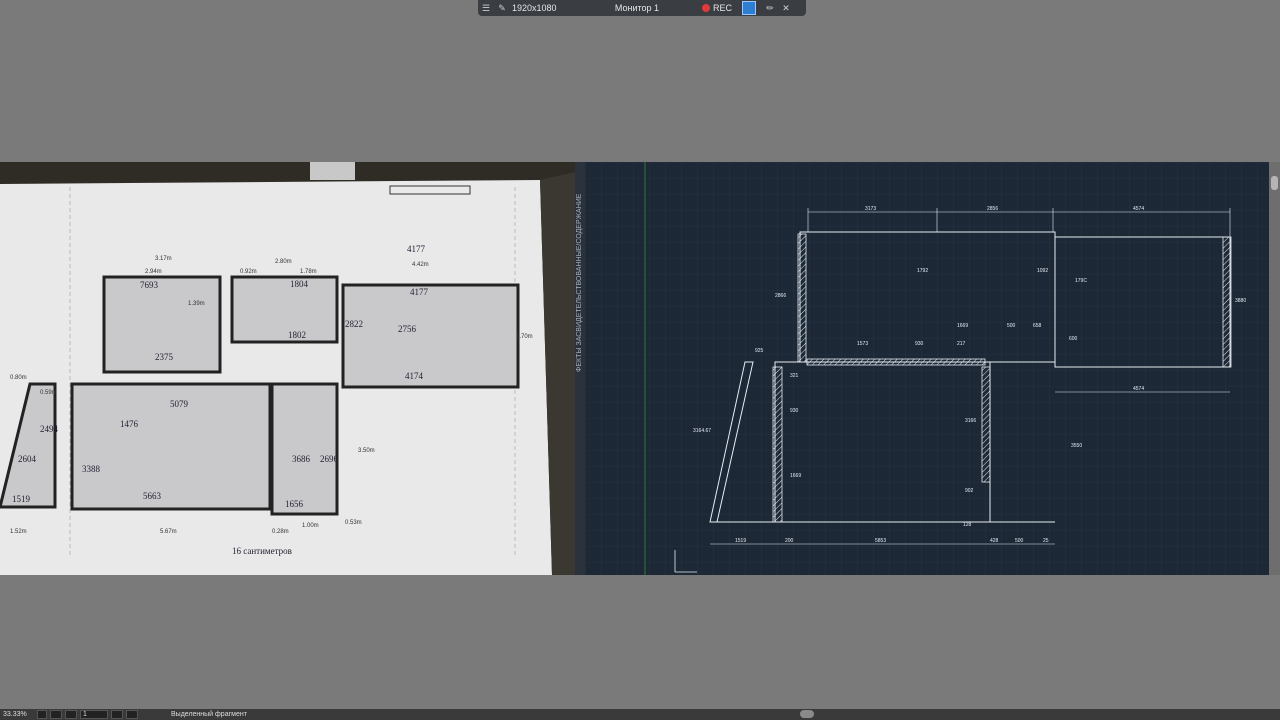 This screenshot has width=1280, height=720. I want to click on region-select-icon, so click(749, 8).